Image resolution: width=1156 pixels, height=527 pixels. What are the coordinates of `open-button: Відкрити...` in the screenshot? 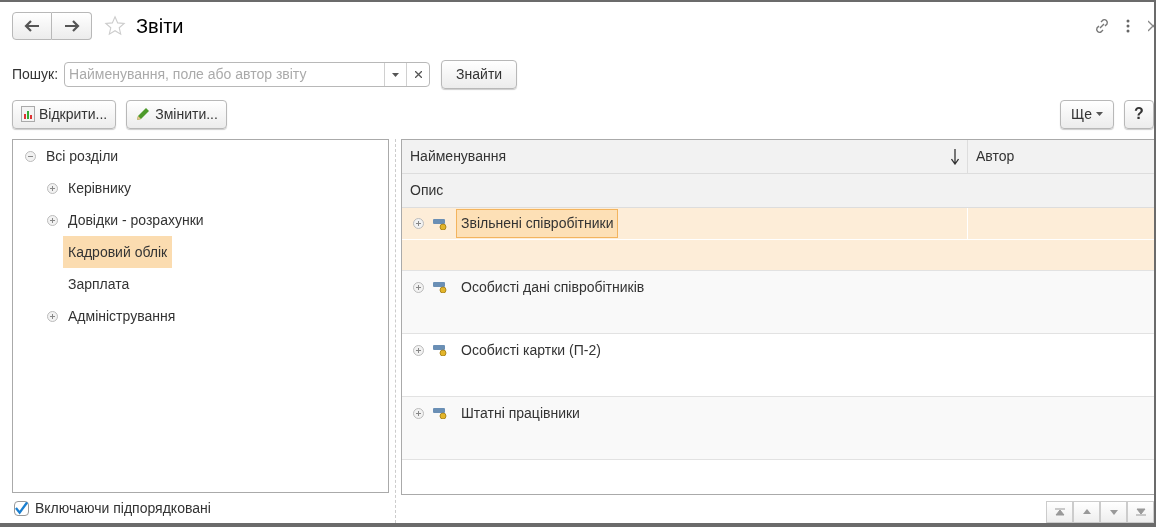 It's located at (64, 114).